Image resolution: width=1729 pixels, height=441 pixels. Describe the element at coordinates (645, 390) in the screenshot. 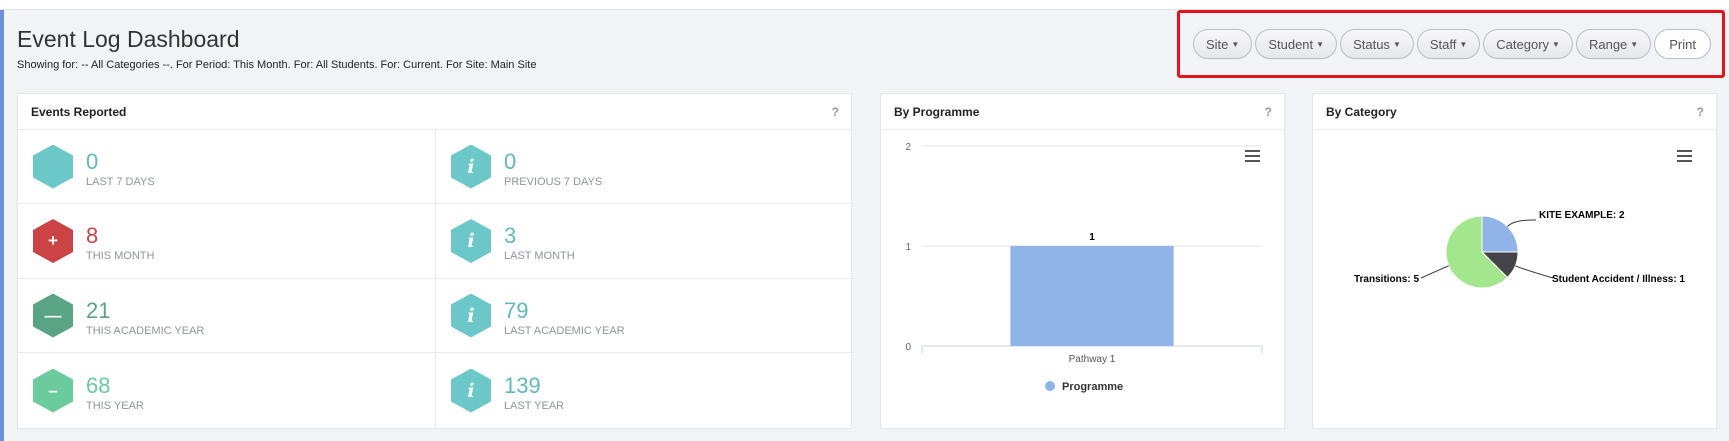

I see `stat-last-year: i 139 LAST YEAR` at that location.